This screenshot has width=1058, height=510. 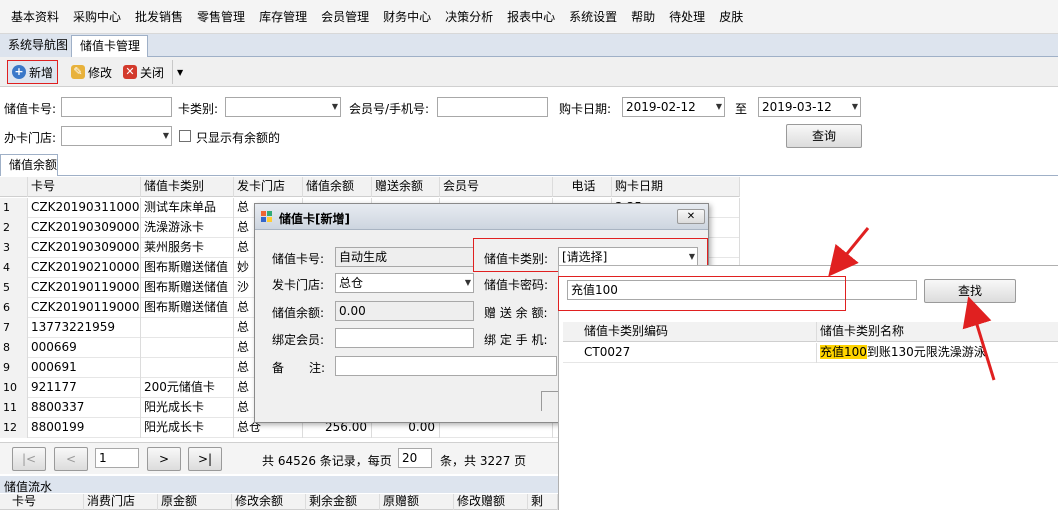 What do you see at coordinates (406, 187) in the screenshot?
I see `grid-header-col-4: 赠送余额` at bounding box center [406, 187].